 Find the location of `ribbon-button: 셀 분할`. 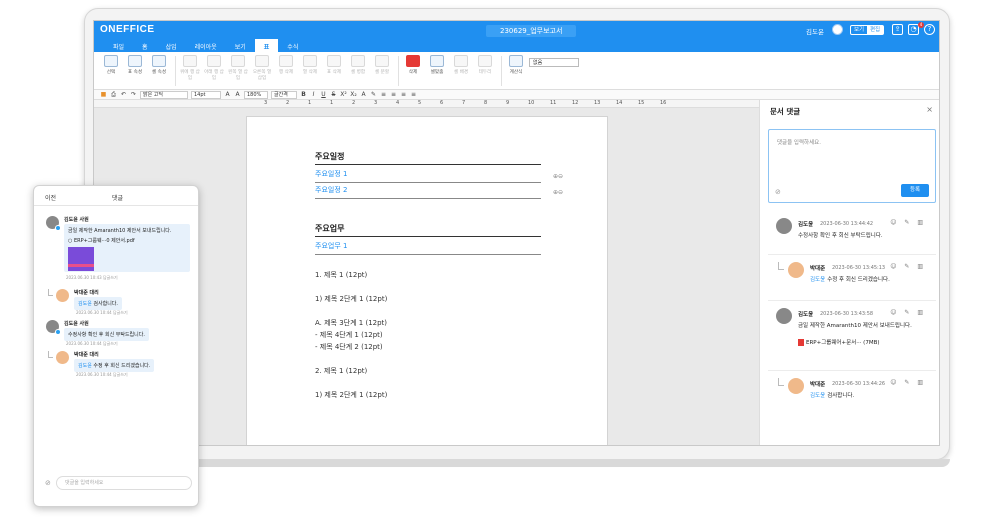

ribbon-button: 셀 분할 is located at coordinates (382, 70).